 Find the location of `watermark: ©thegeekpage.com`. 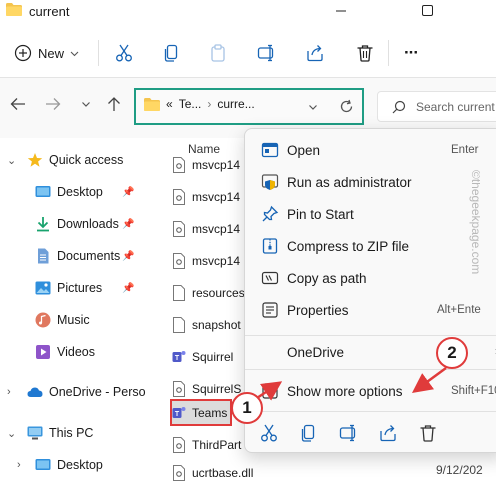

watermark: ©thegeekpage.com is located at coordinates (474, 222).